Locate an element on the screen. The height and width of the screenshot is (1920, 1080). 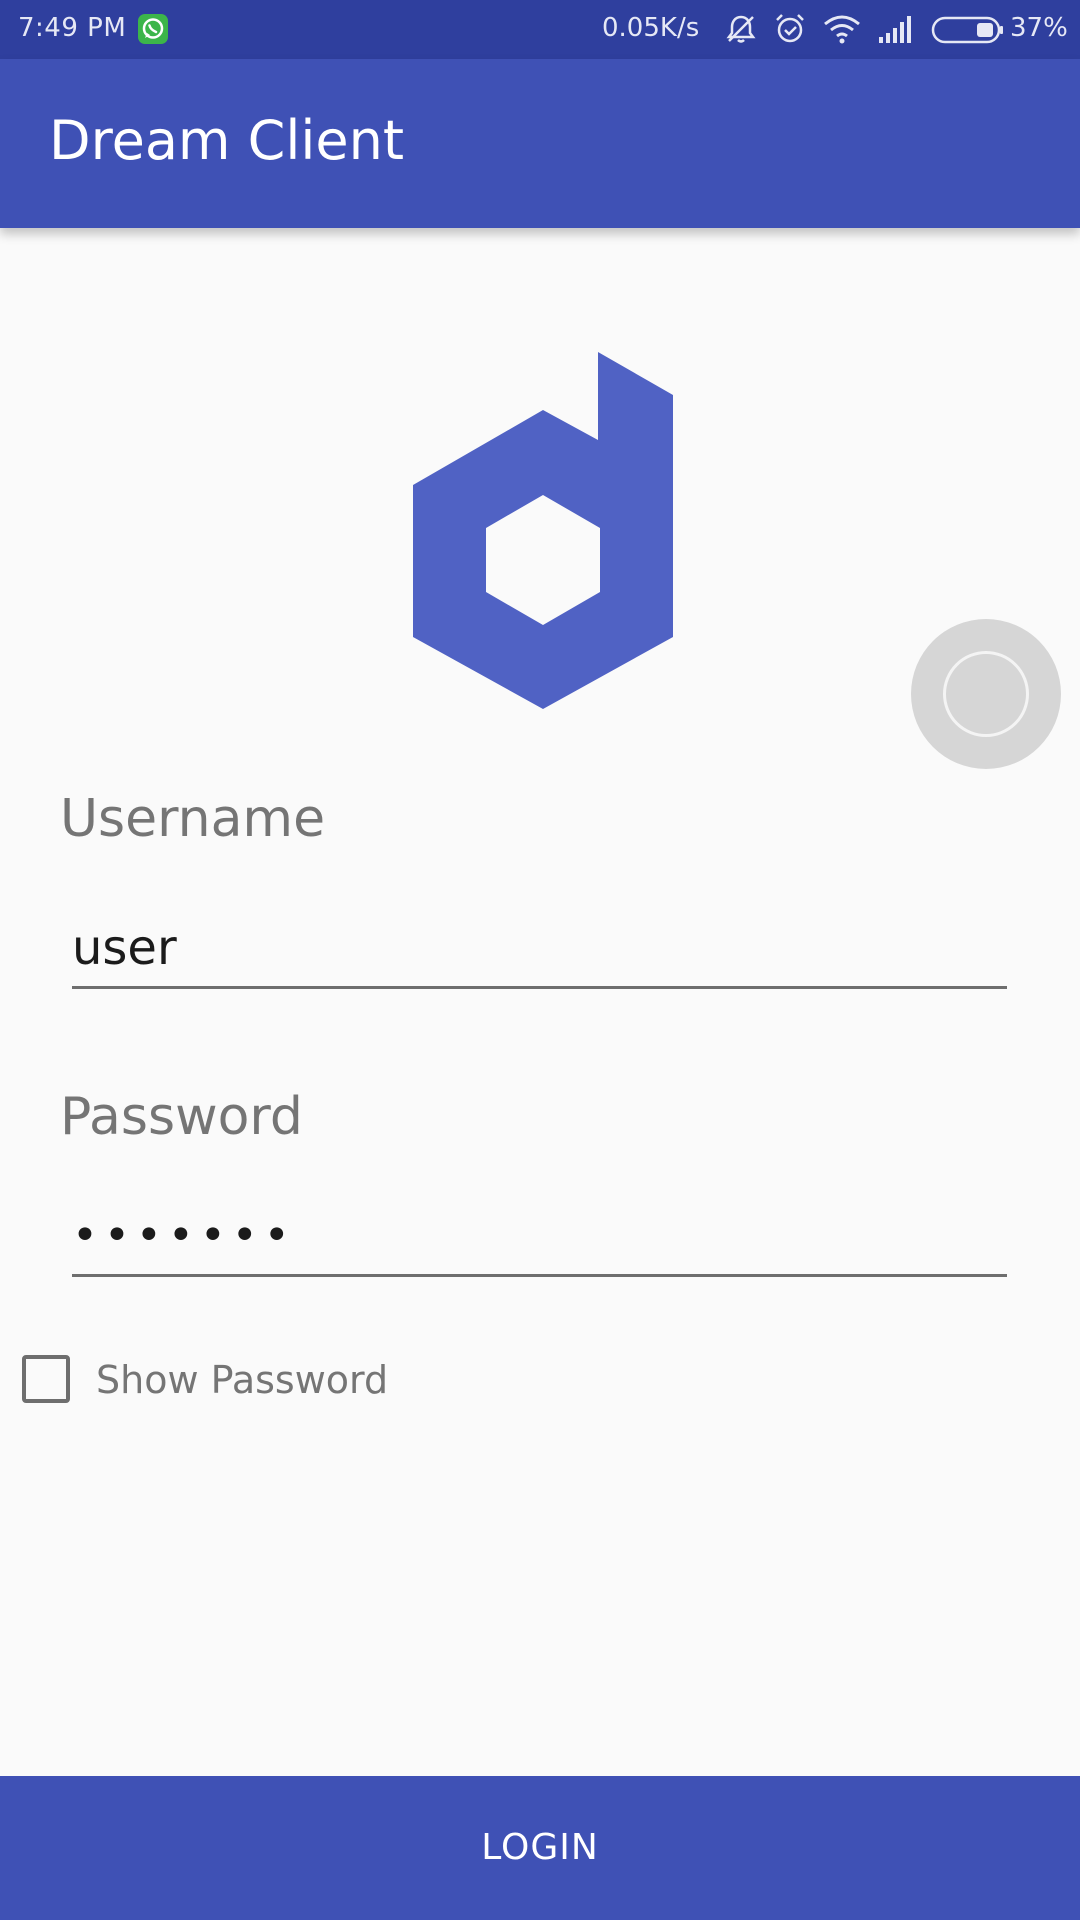
show-password-checkbox is located at coordinates (46, 1379).